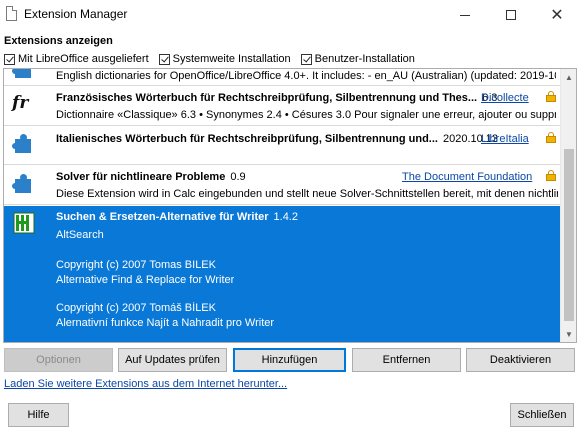 The image size is (580, 431). What do you see at coordinates (80, 235) in the screenshot?
I see `extension-description-line: AltSearch` at bounding box center [80, 235].